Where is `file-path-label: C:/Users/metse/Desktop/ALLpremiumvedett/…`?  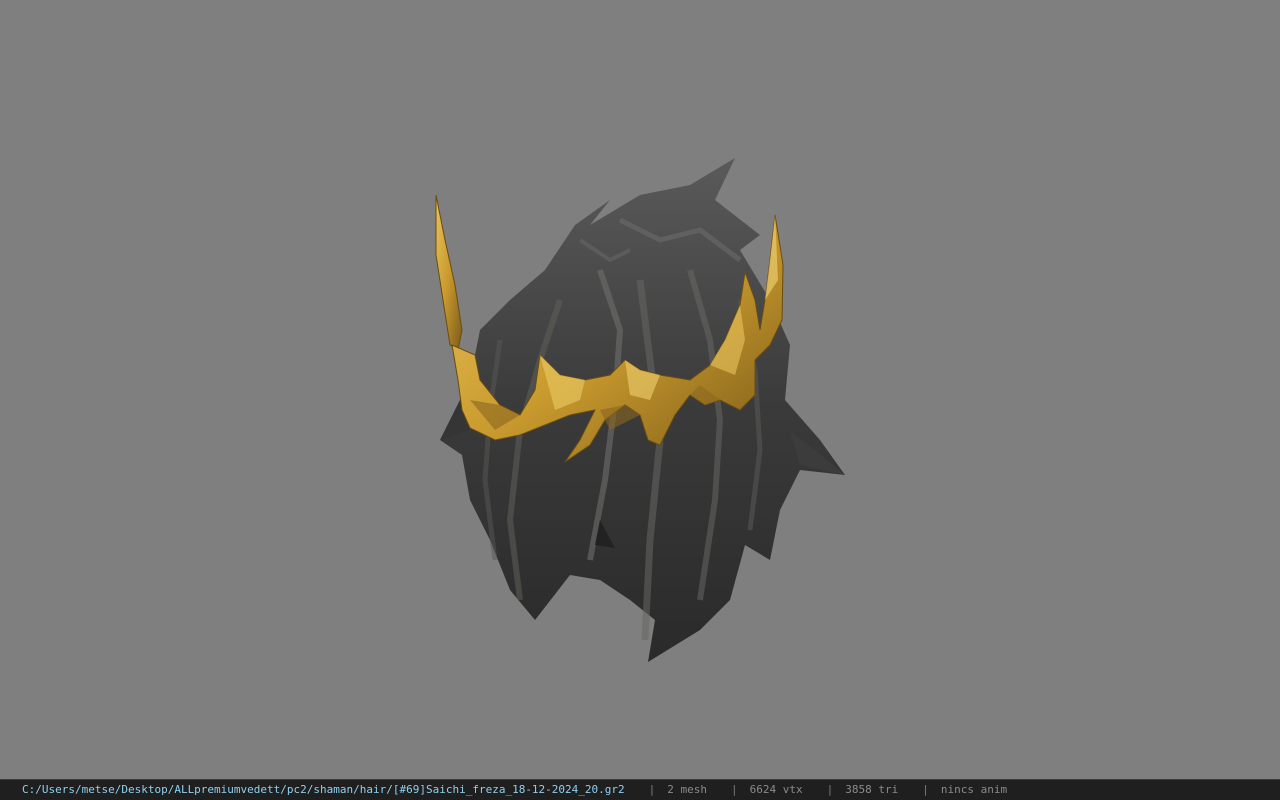
file-path-label: C:/Users/metse/Desktop/ALLpremiumvedett/… is located at coordinates (323, 789).